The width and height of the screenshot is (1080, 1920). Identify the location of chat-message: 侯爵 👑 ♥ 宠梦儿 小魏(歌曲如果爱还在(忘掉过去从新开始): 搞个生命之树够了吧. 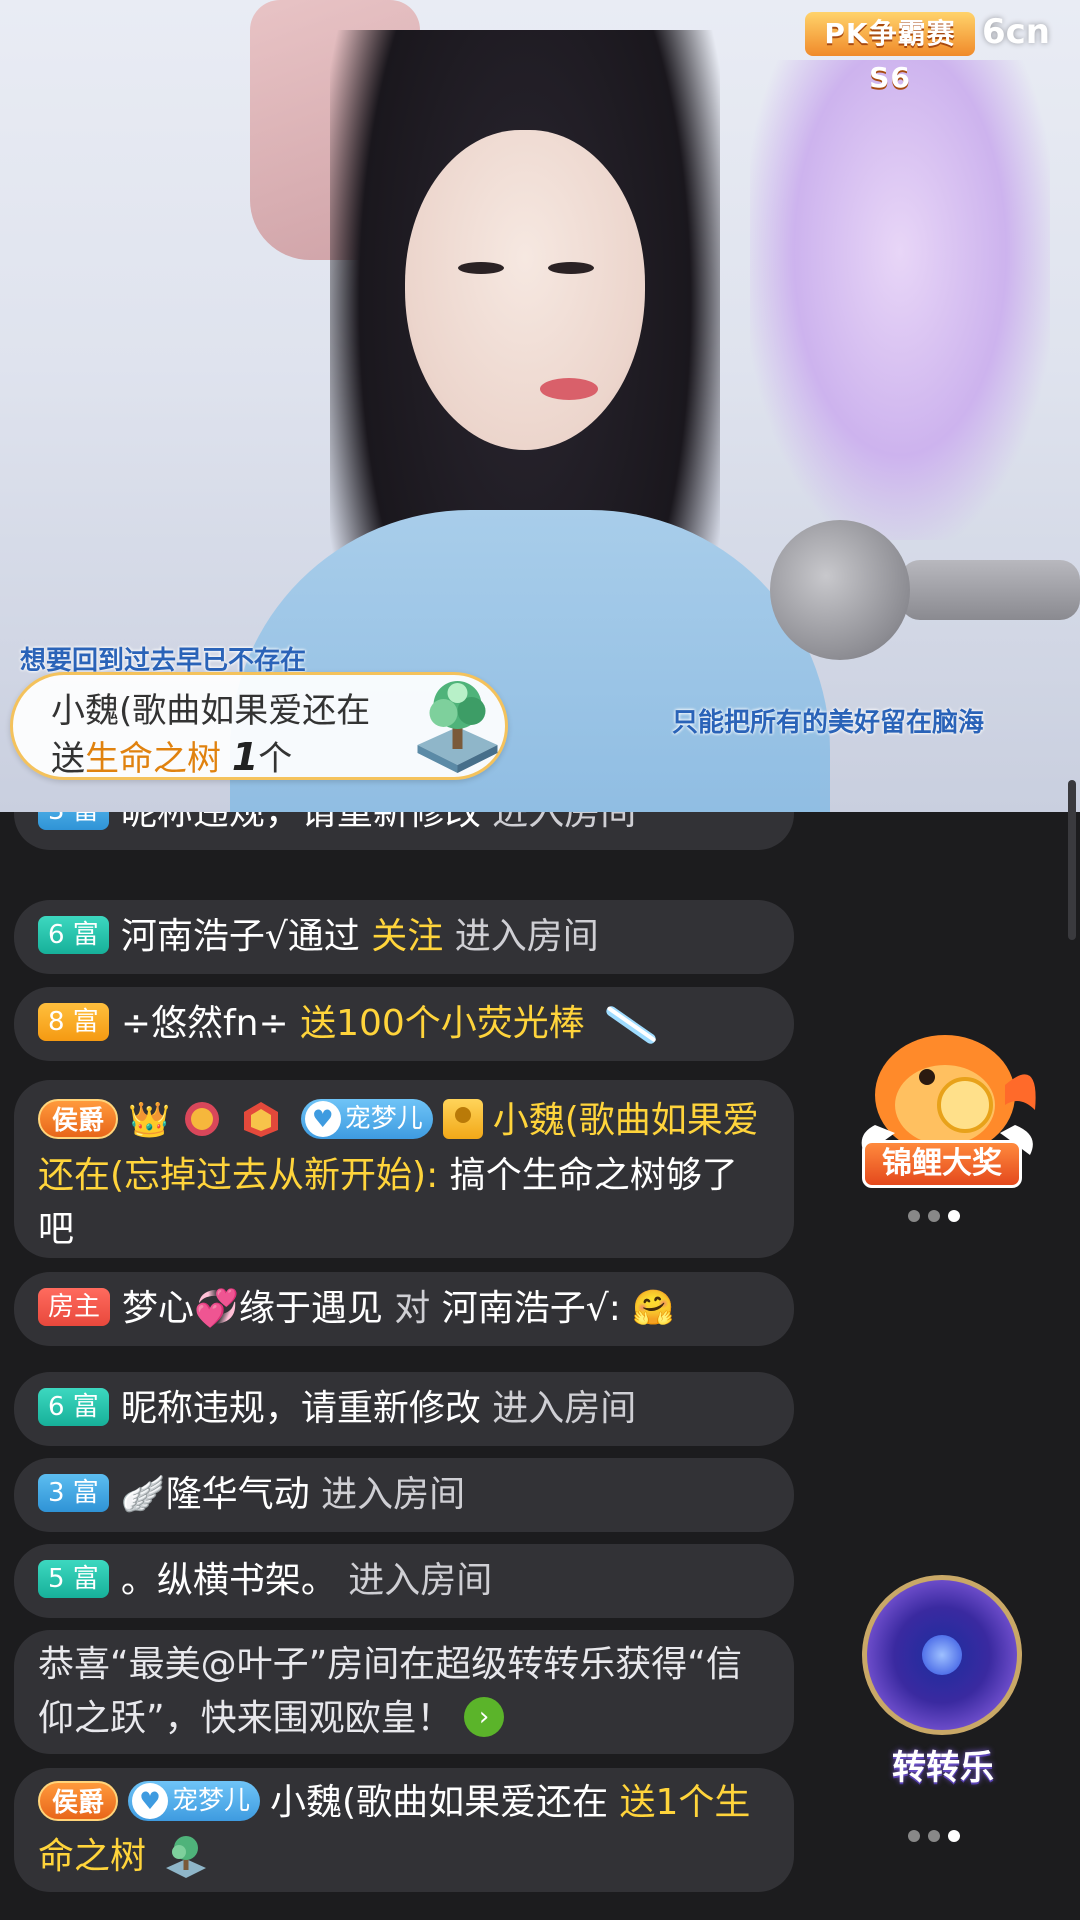
(404, 1169).